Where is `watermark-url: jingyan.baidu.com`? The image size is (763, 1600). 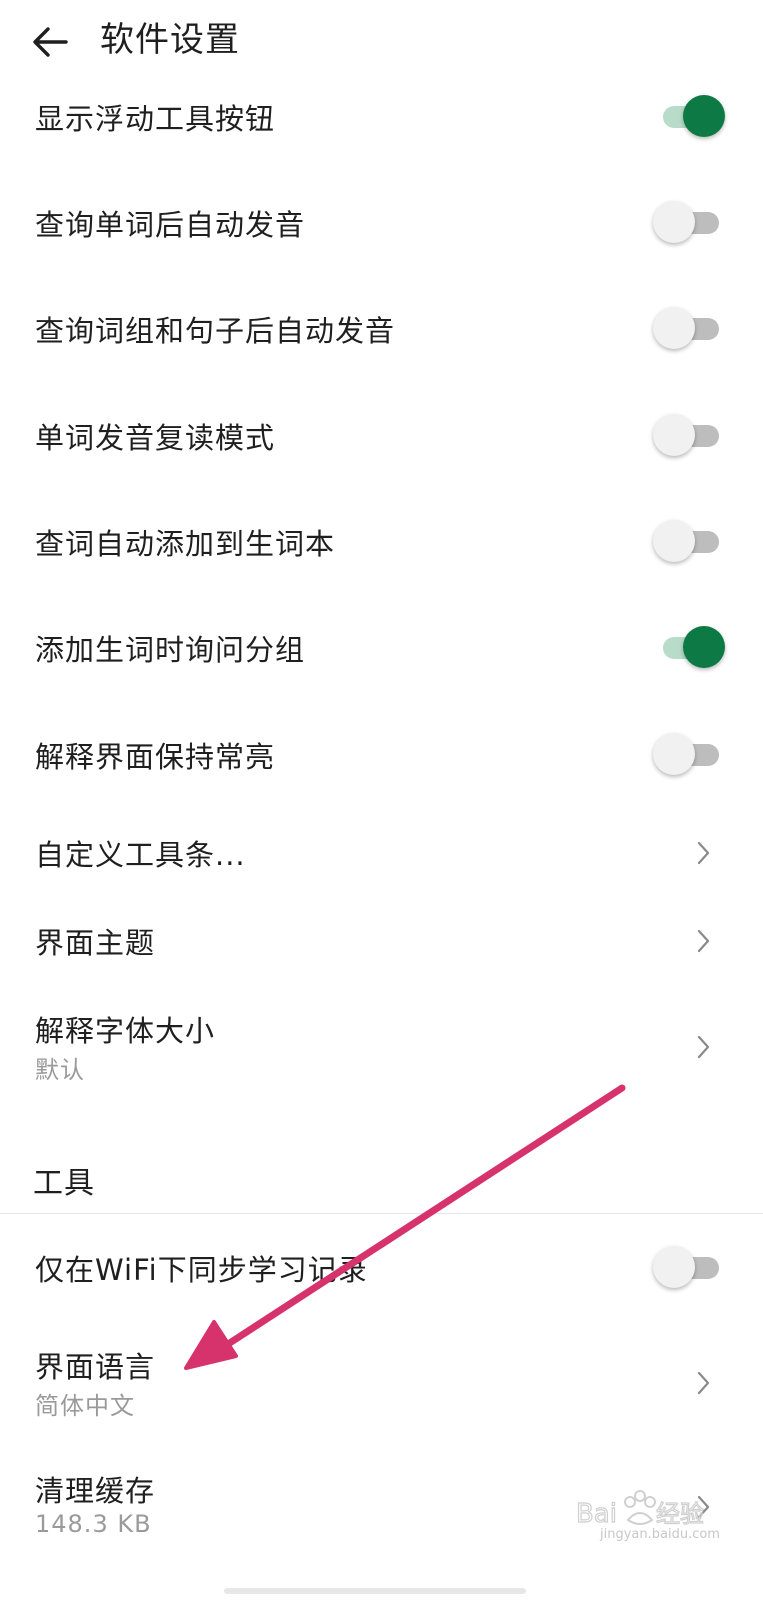
watermark-url: jingyan.baidu.com is located at coordinates (660, 1534).